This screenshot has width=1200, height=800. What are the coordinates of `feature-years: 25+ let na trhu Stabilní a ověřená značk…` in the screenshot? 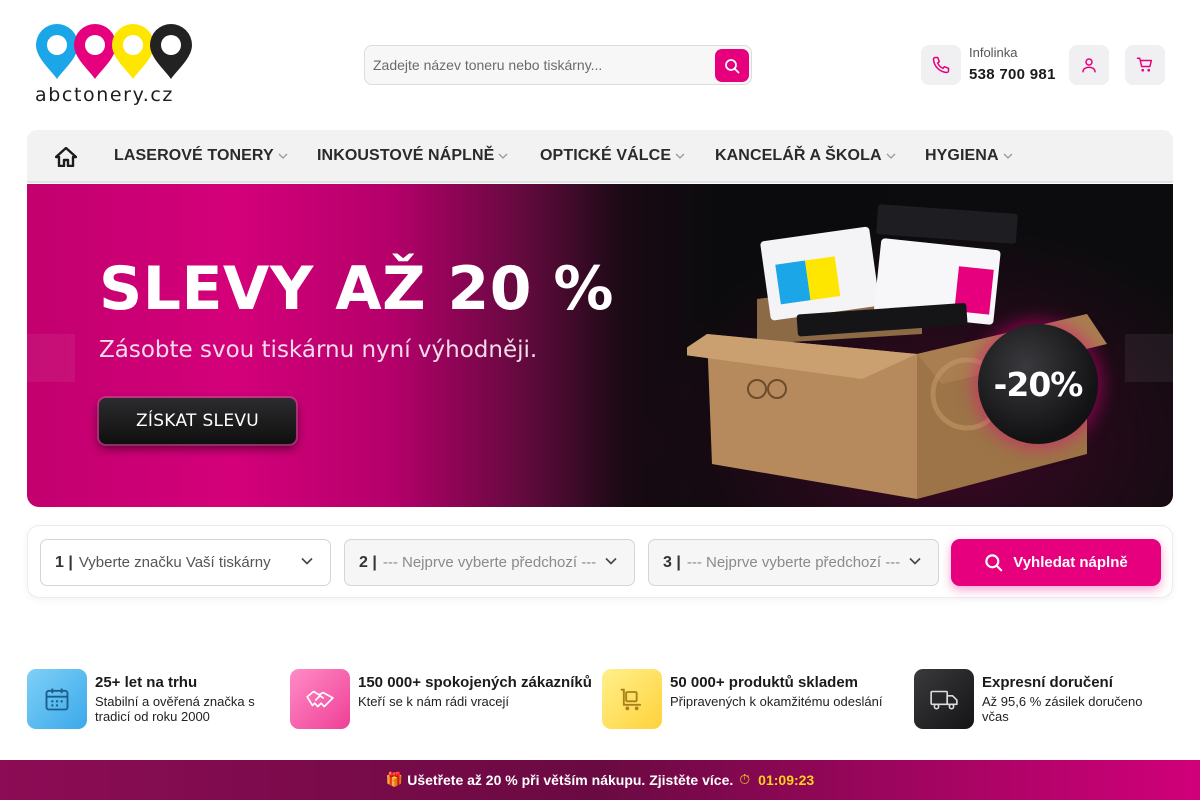 It's located at (152, 699).